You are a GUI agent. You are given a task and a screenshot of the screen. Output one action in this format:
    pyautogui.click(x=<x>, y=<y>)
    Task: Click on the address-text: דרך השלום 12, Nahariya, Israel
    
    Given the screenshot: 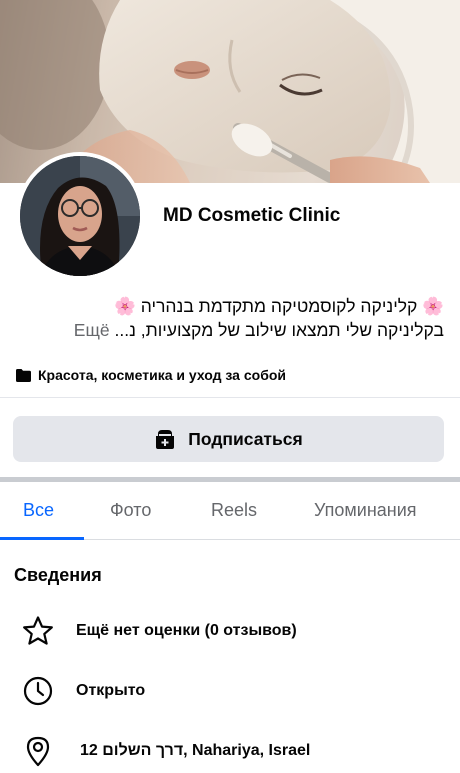 What is the action you would take?
    pyautogui.click(x=195, y=750)
    